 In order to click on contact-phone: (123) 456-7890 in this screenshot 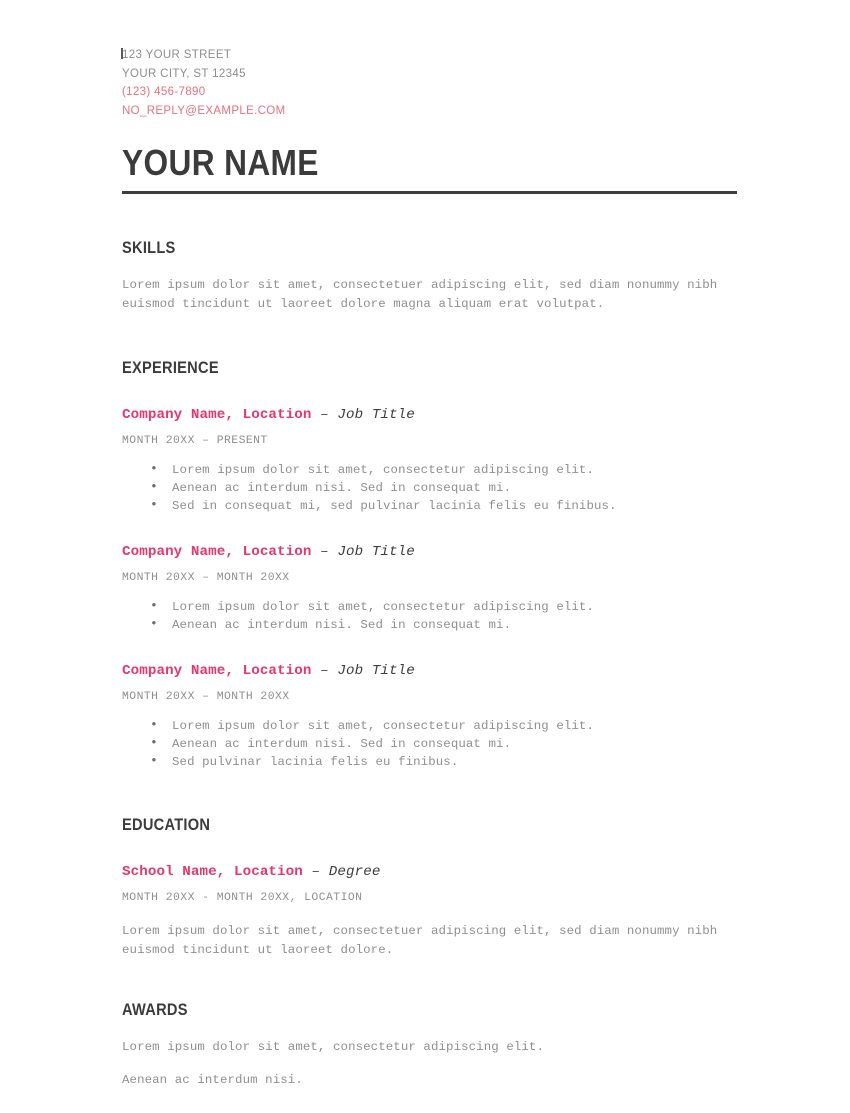, I will do `click(430, 92)`.